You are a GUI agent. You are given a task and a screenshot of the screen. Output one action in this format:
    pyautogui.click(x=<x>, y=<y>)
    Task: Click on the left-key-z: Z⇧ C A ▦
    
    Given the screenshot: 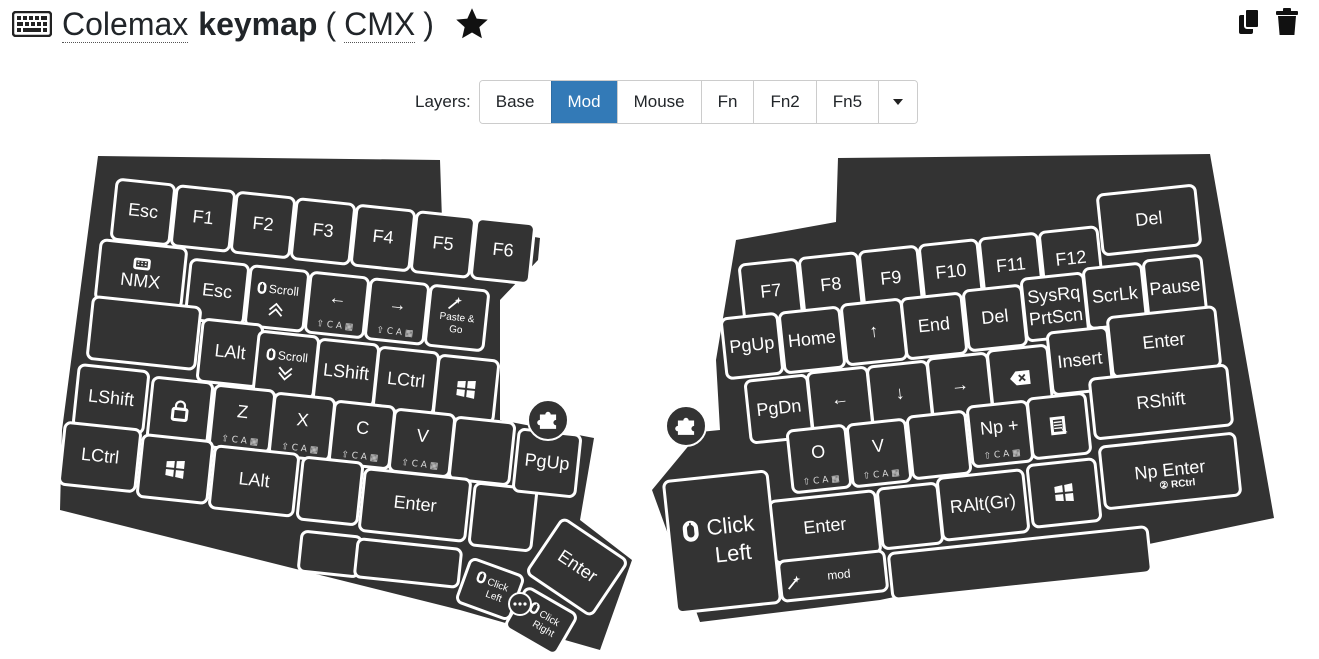 What is the action you would take?
    pyautogui.click(x=242, y=419)
    